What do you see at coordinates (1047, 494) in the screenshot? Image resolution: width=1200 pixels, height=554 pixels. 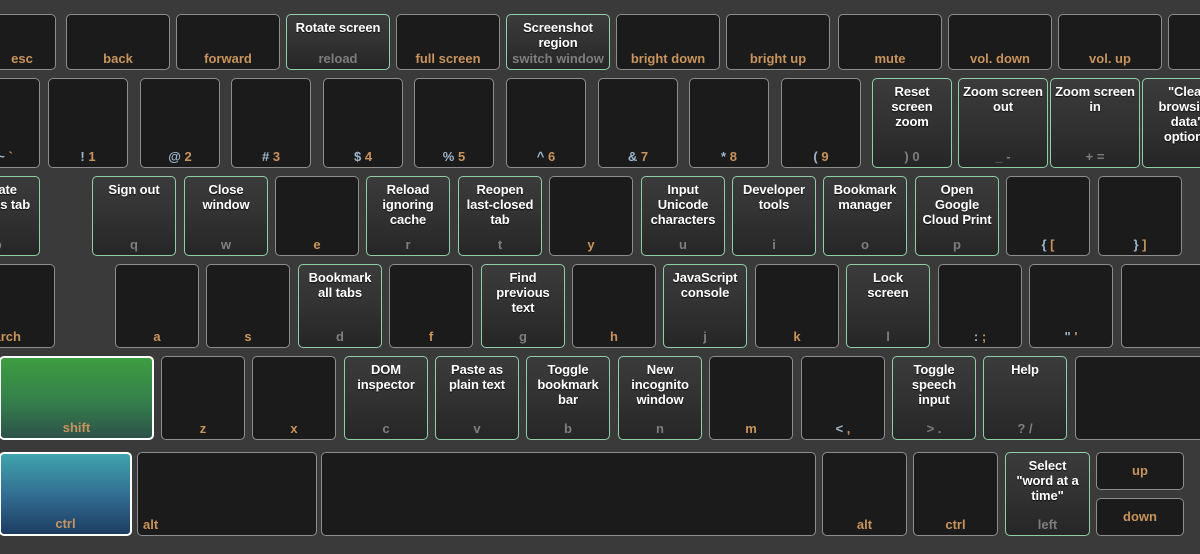 I see `key-left: Select "word at a time" left` at bounding box center [1047, 494].